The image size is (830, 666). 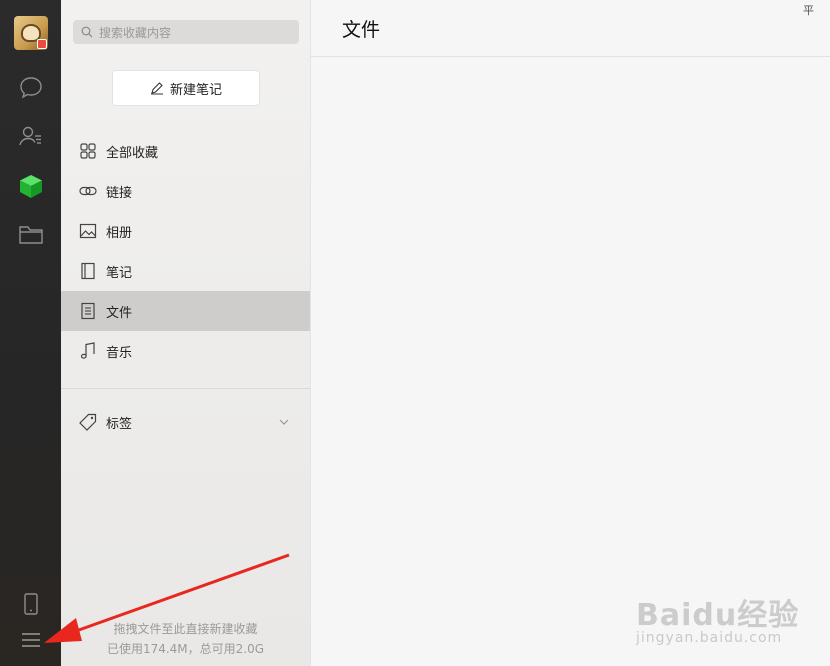 What do you see at coordinates (185, 191) in the screenshot?
I see `nav-item-links: 链接` at bounding box center [185, 191].